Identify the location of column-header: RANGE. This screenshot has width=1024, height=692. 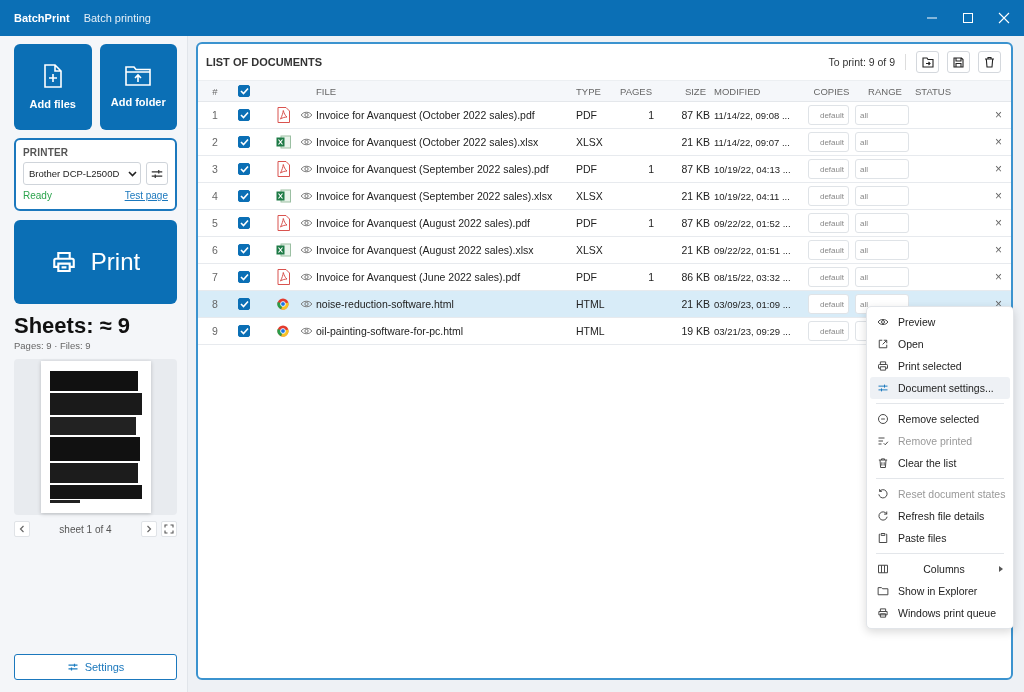
(885, 91).